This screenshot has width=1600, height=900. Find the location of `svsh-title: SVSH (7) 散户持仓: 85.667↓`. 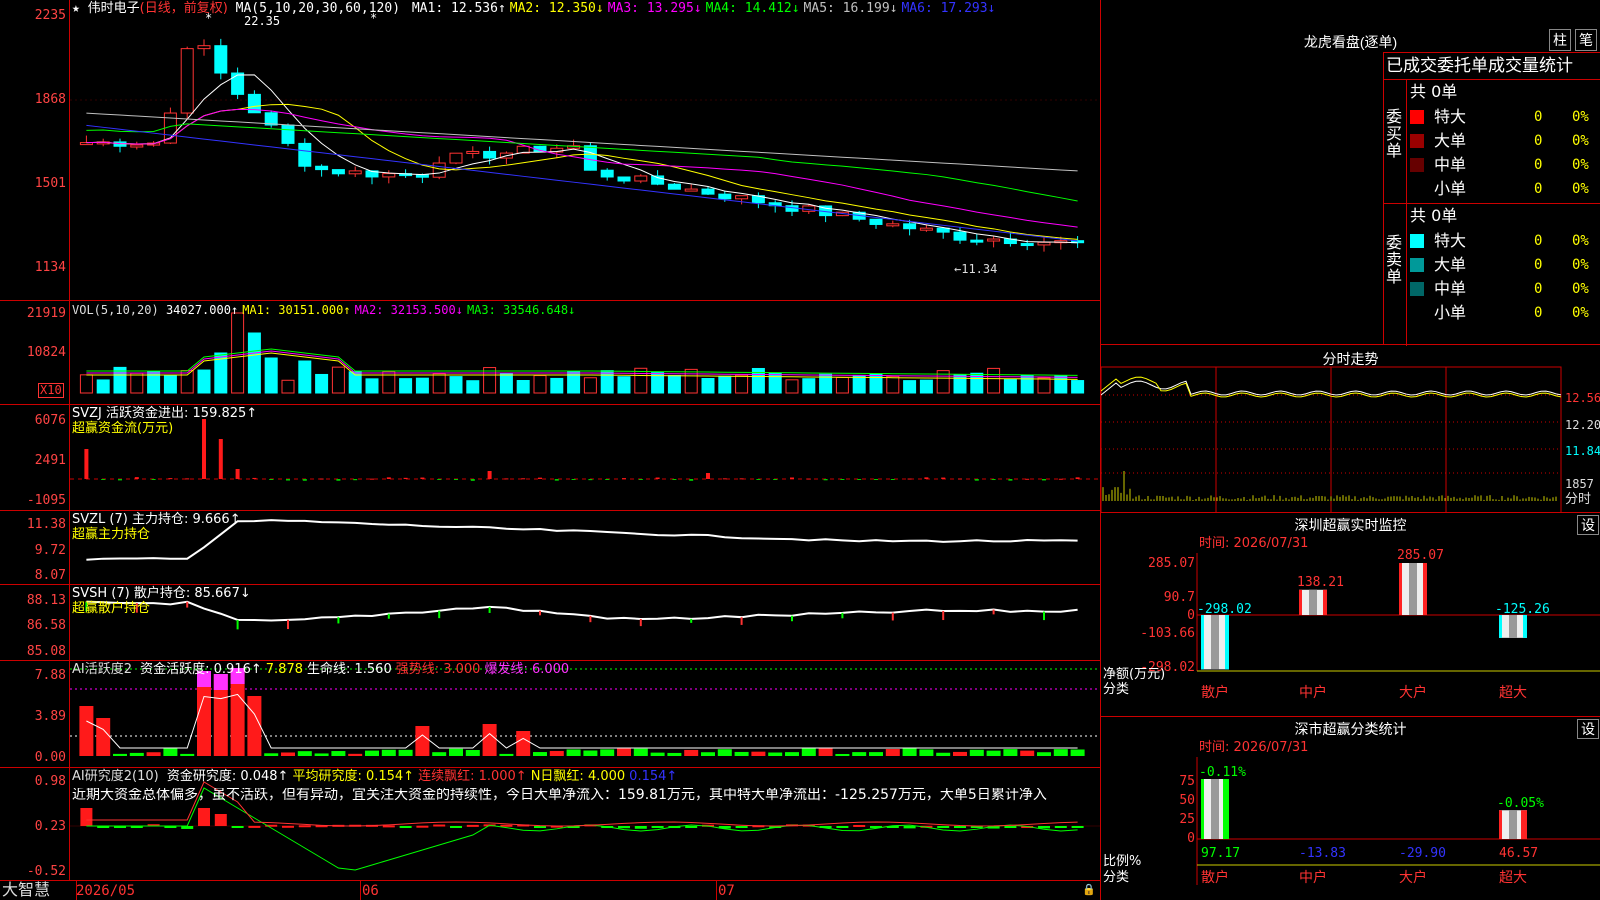

svsh-title: SVSH (7) 散户持仓: 85.667↓ is located at coordinates (161, 593).